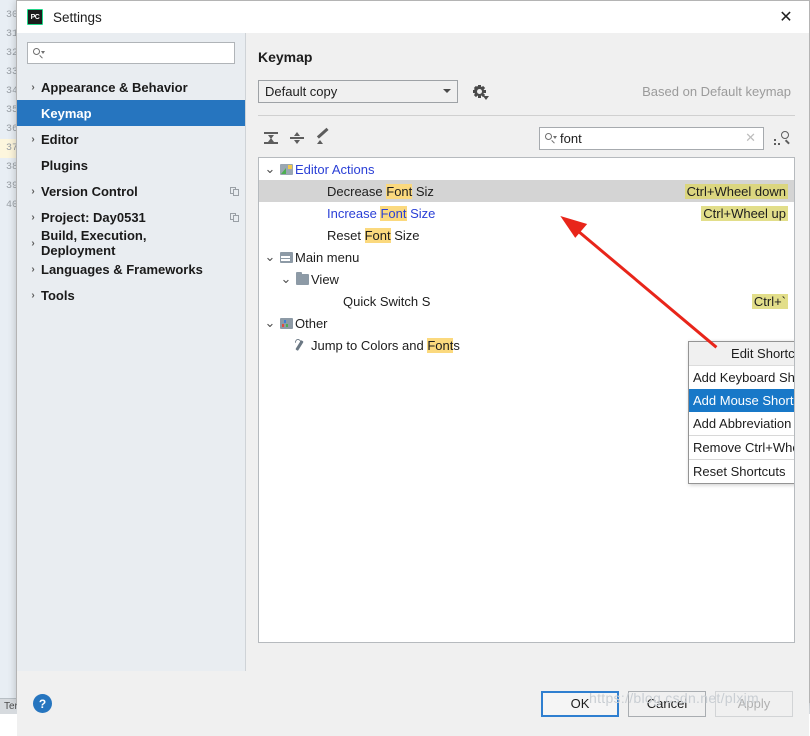  I want to click on find-by-shortcut-button, so click(781, 138).